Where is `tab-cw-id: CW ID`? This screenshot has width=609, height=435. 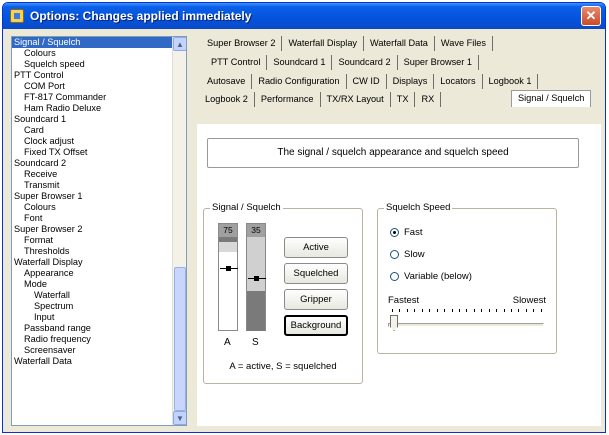
tab-cw-id: CW ID is located at coordinates (367, 81).